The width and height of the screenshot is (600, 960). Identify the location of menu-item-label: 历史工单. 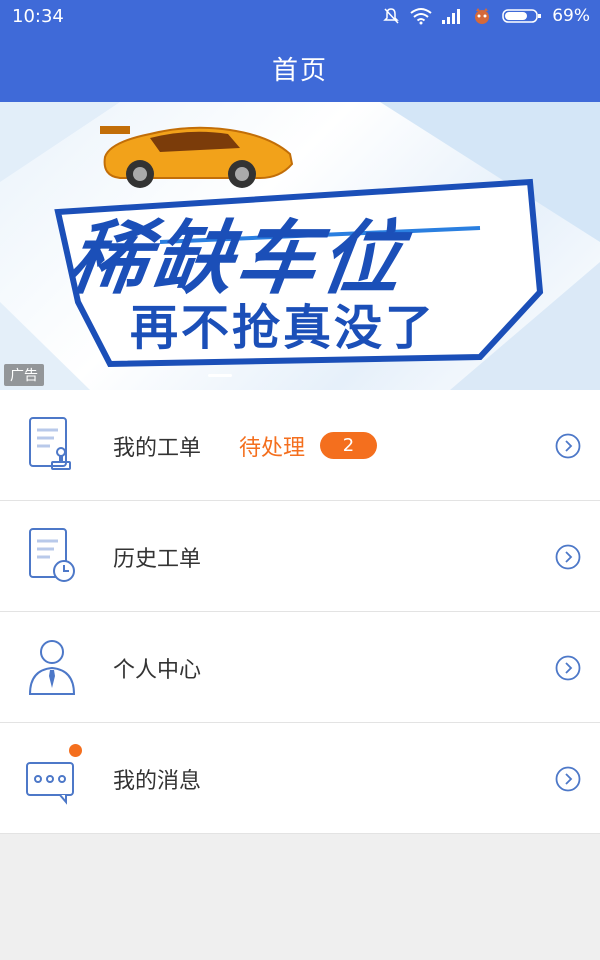
(157, 559).